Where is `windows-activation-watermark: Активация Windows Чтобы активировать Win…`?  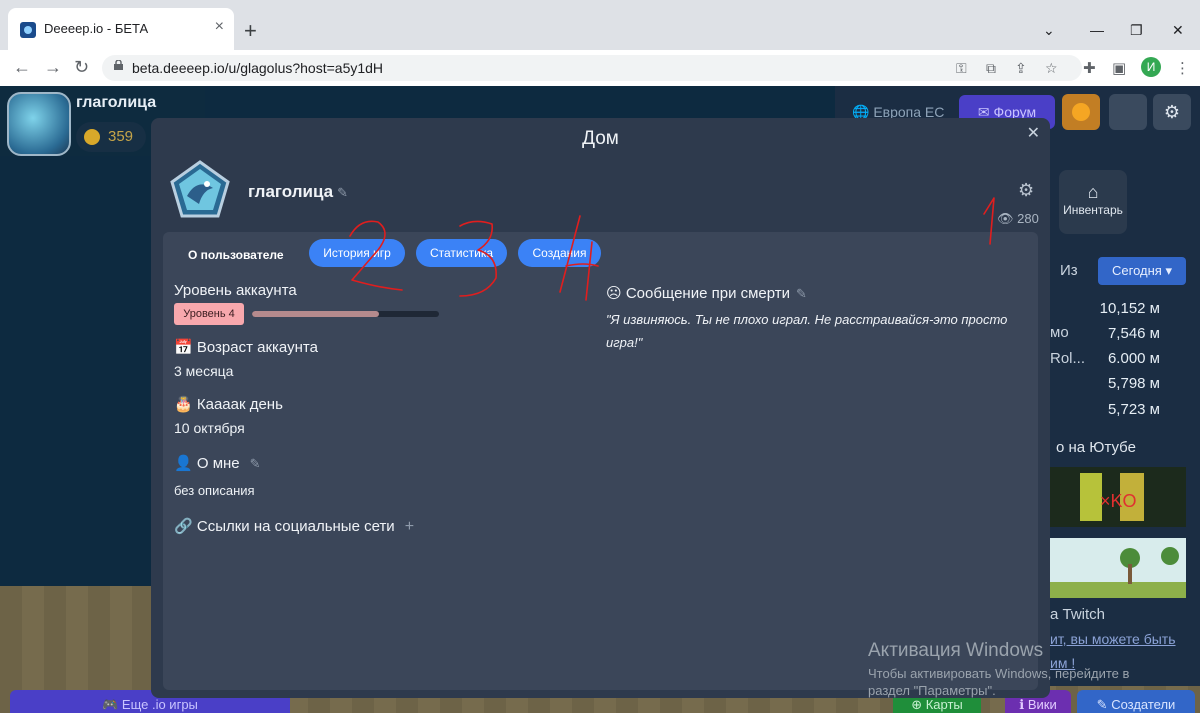 windows-activation-watermark: Активация Windows Чтобы активировать Win… is located at coordinates (998, 669).